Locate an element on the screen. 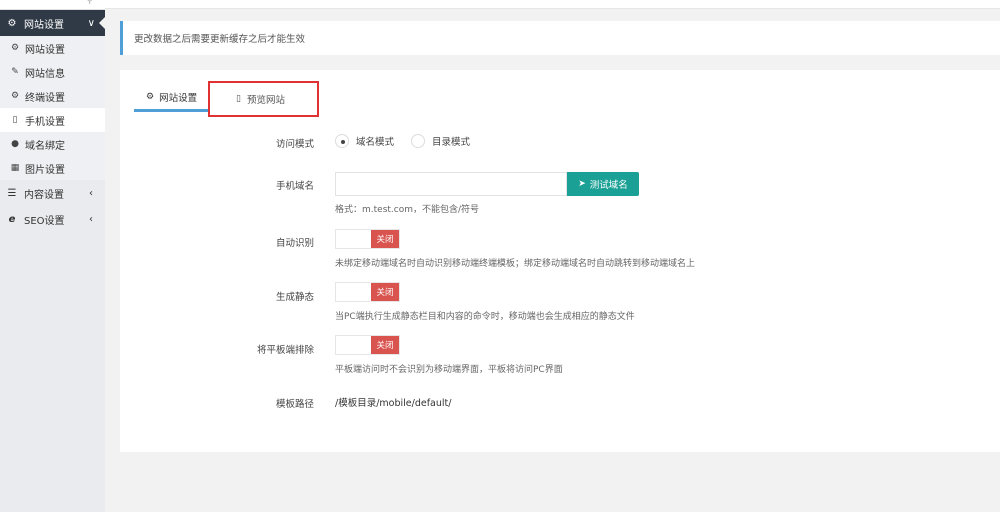 The width and height of the screenshot is (1000, 512). menu-group-content-settings: ☰ 内容设置 ‹ is located at coordinates (52, 193).